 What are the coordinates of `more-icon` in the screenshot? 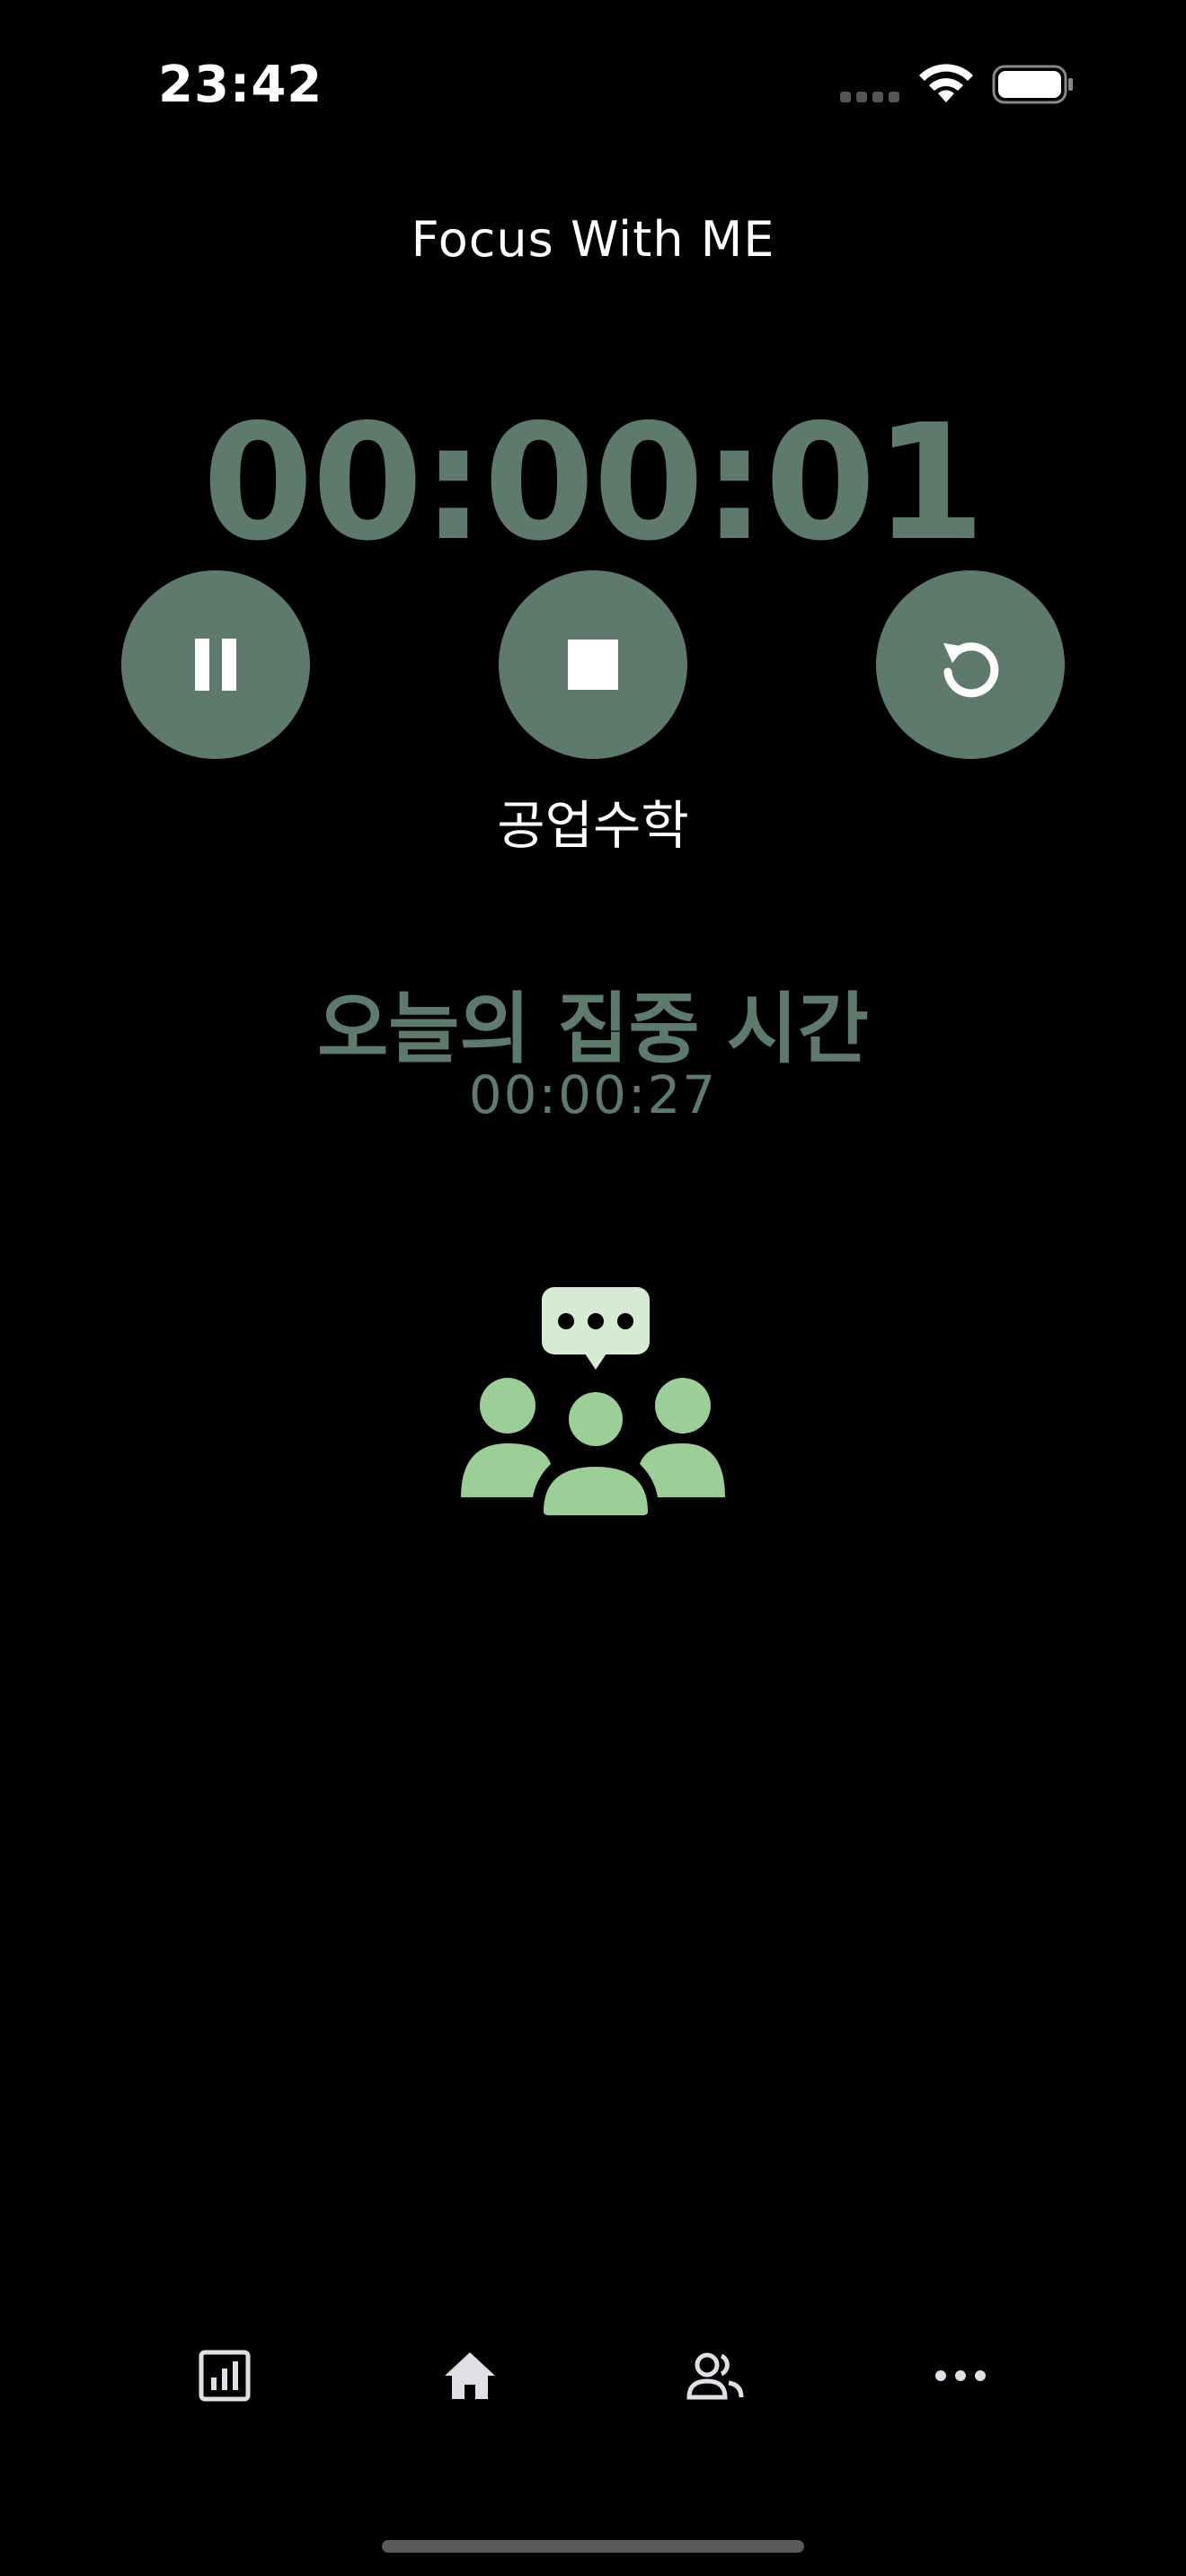 It's located at (960, 2375).